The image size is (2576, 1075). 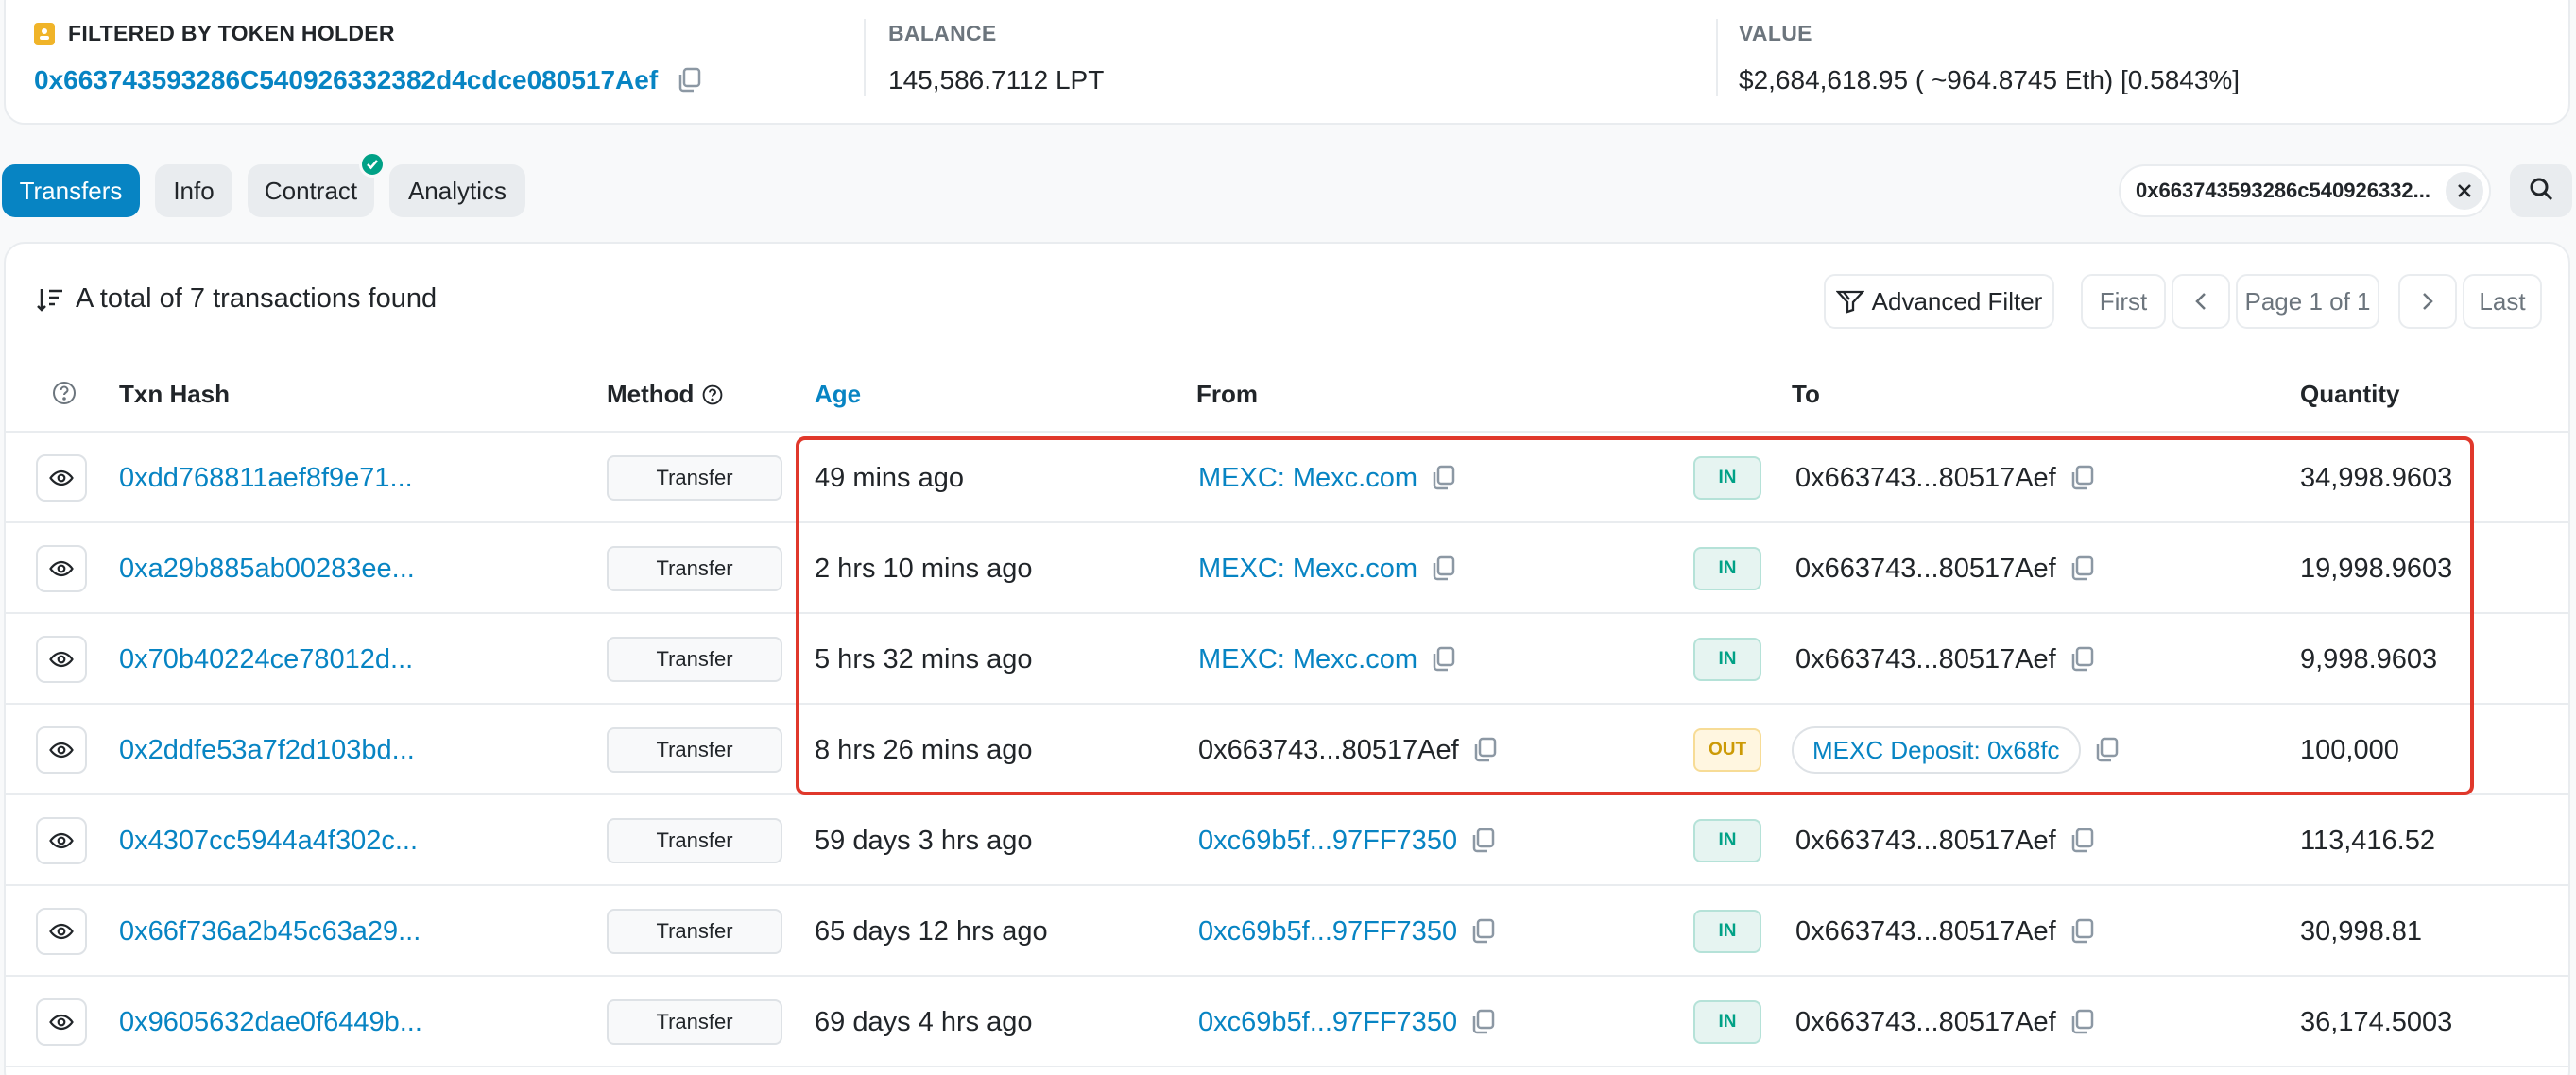 I want to click on advanced-filter-button: Advanced Filter, so click(x=1939, y=301).